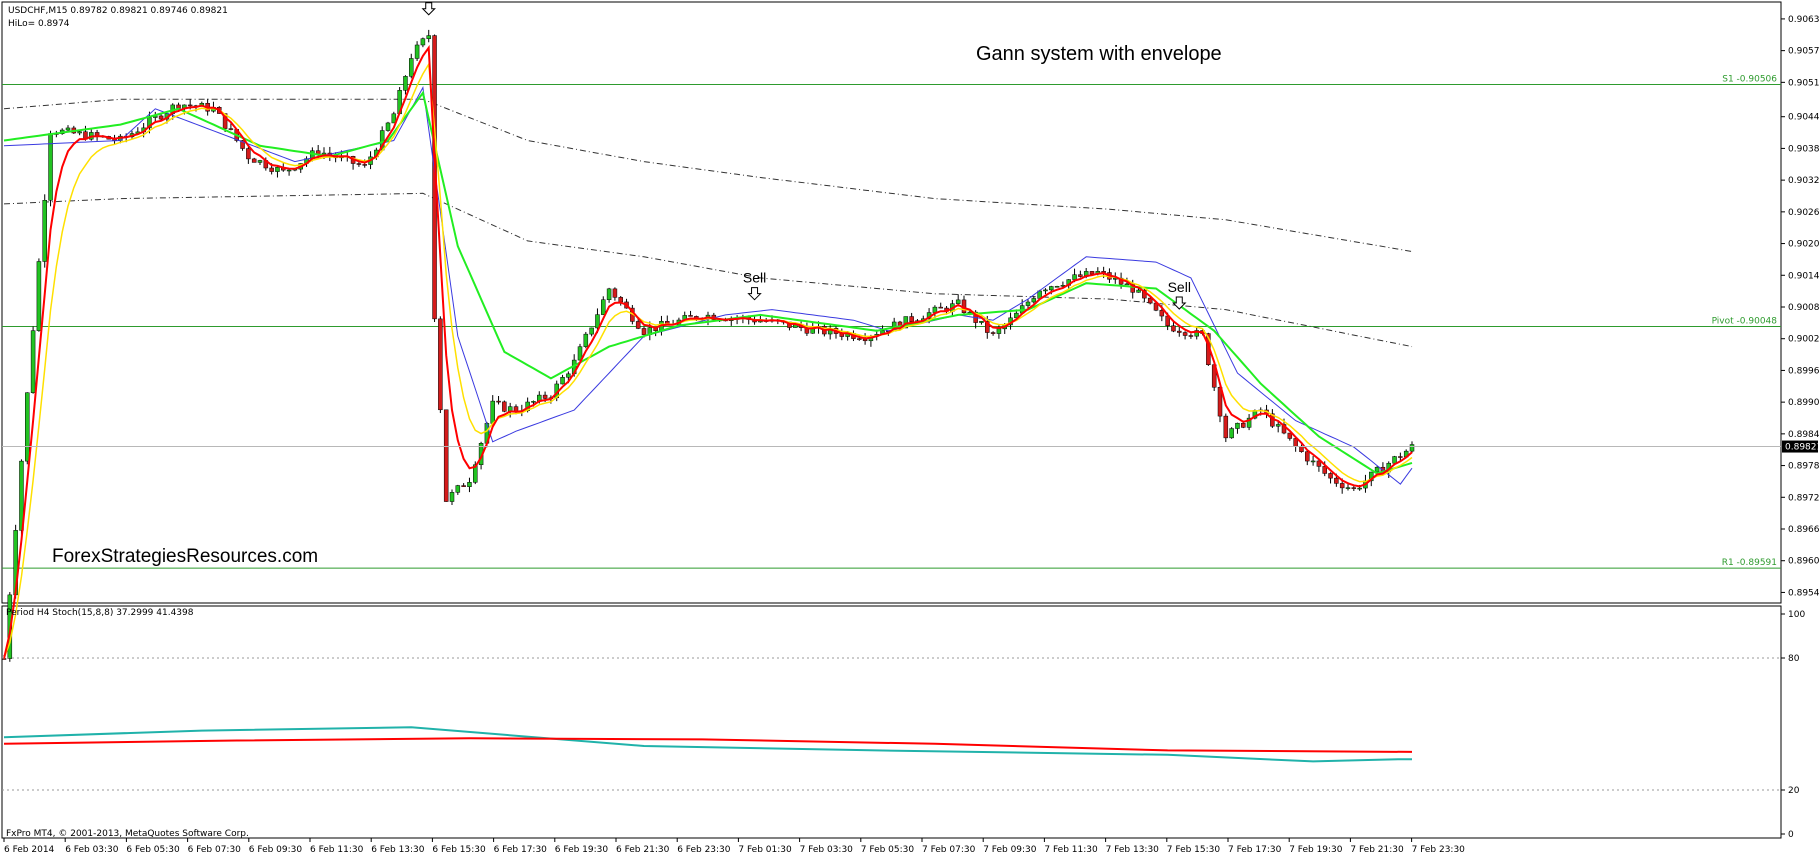 The width and height of the screenshot is (1819, 858). Describe the element at coordinates (428, 9) in the screenshot. I see `sell-arrow-icon` at that location.